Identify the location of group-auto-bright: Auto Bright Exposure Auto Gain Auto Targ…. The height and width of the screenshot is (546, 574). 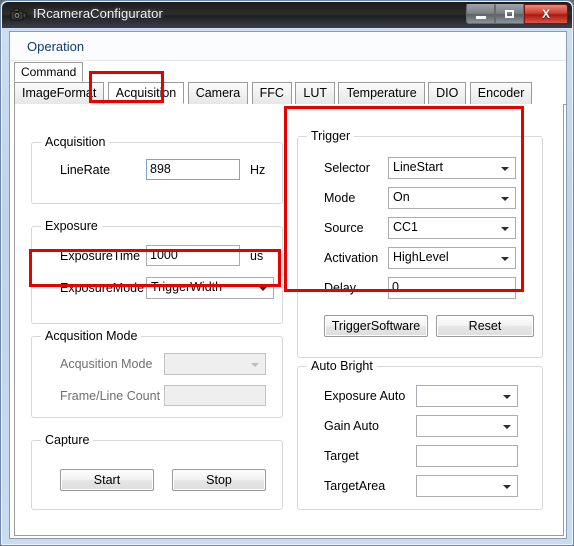
(420, 434).